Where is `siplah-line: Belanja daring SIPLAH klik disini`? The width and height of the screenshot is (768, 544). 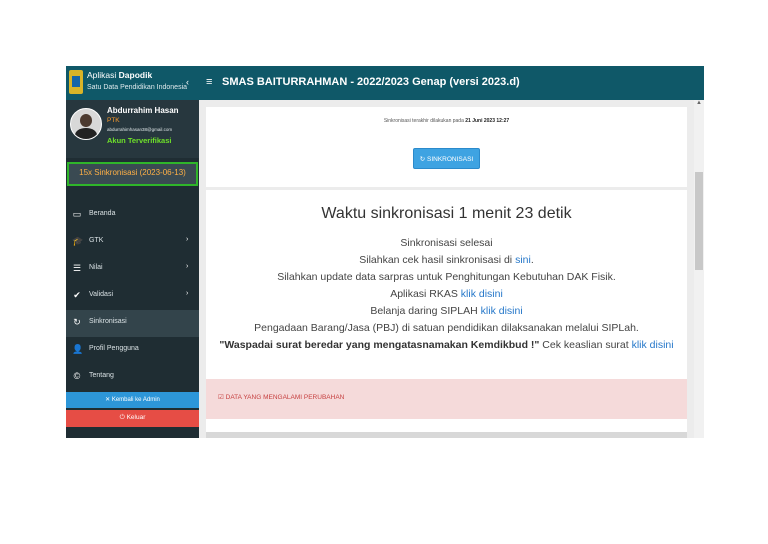 siplah-line: Belanja daring SIPLAH klik disini is located at coordinates (446, 311).